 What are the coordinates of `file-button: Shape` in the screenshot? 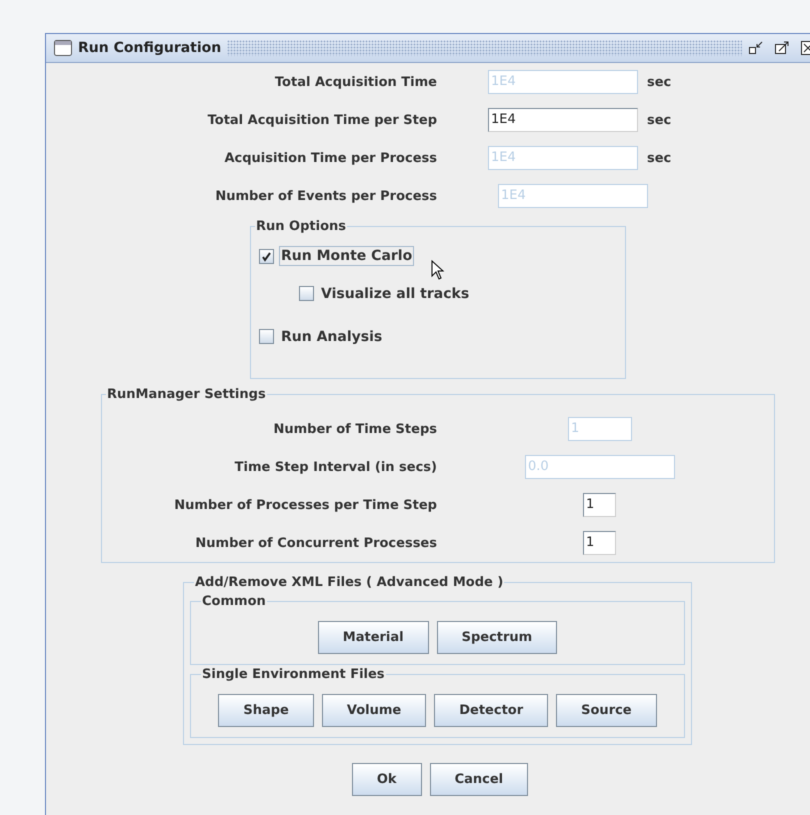 It's located at (266, 710).